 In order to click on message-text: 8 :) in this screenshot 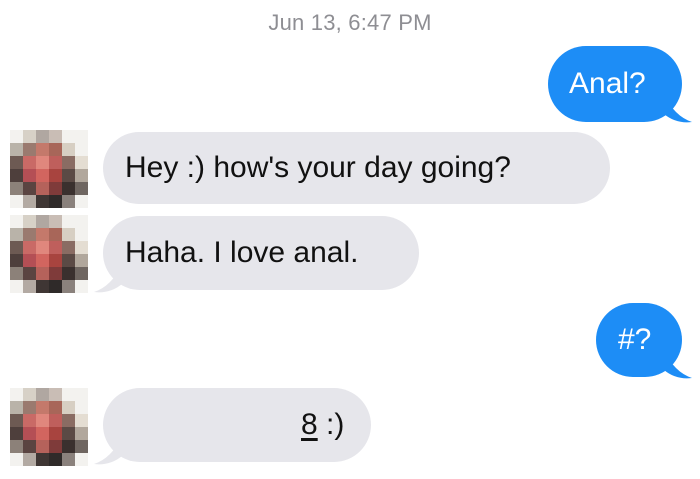, I will do `click(322, 425)`.